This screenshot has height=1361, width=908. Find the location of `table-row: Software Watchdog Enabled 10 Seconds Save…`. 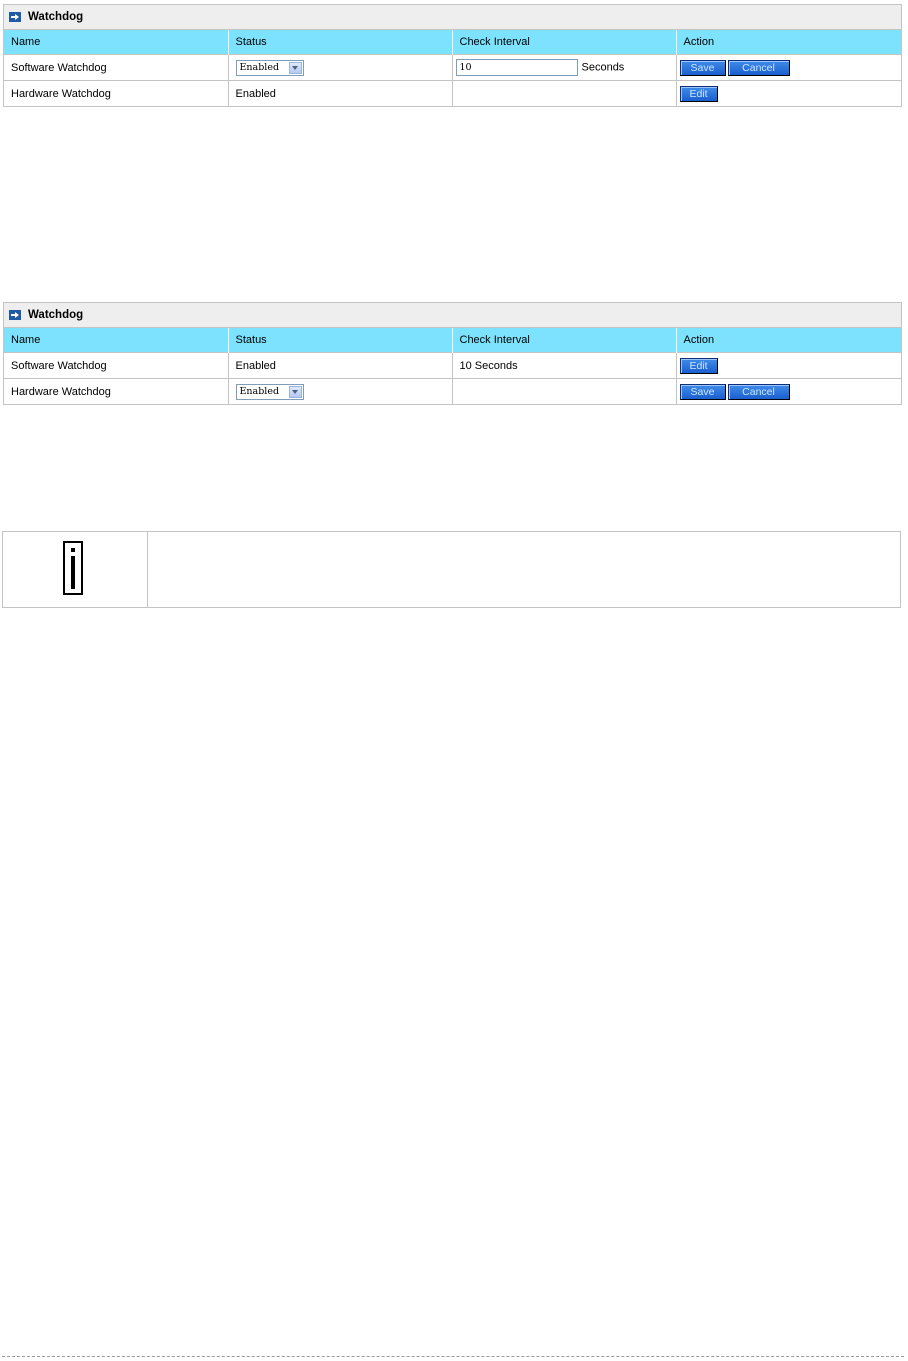

table-row: Software Watchdog Enabled 10 Seconds Save… is located at coordinates (452, 67).